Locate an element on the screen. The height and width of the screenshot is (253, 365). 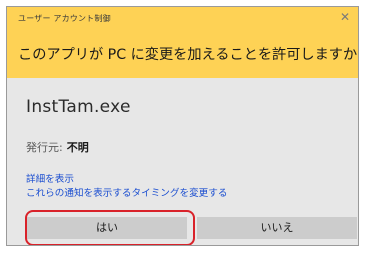
show-details-link: 詳細を表示 is located at coordinates (50, 178).